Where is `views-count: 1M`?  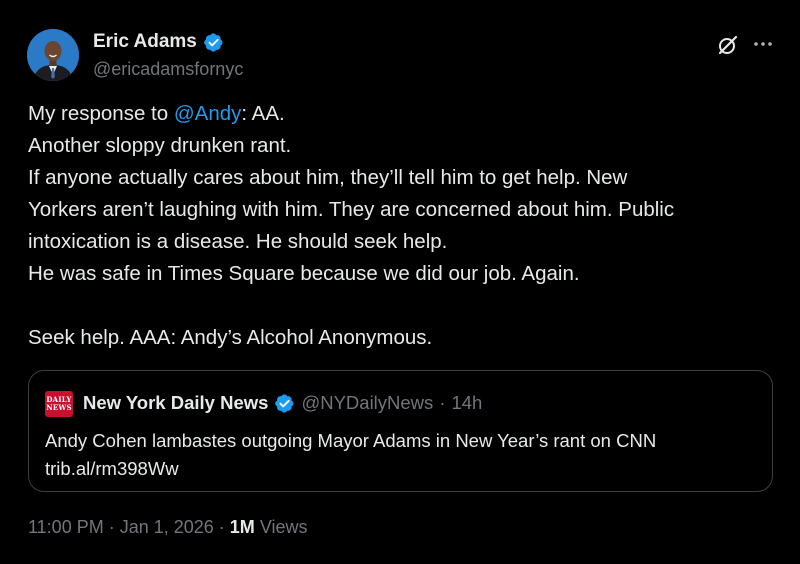 views-count: 1M is located at coordinates (242, 527).